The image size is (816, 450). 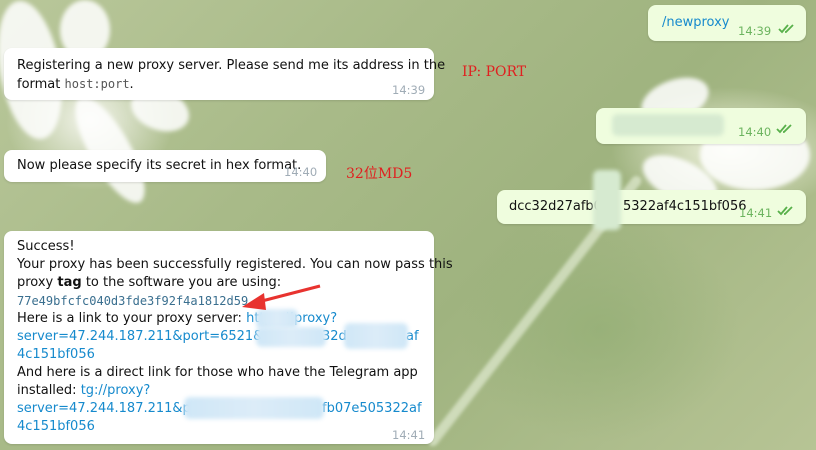 I want to click on message-line: server=47.244.187.211&port=6521&secr, so click(x=154, y=337).